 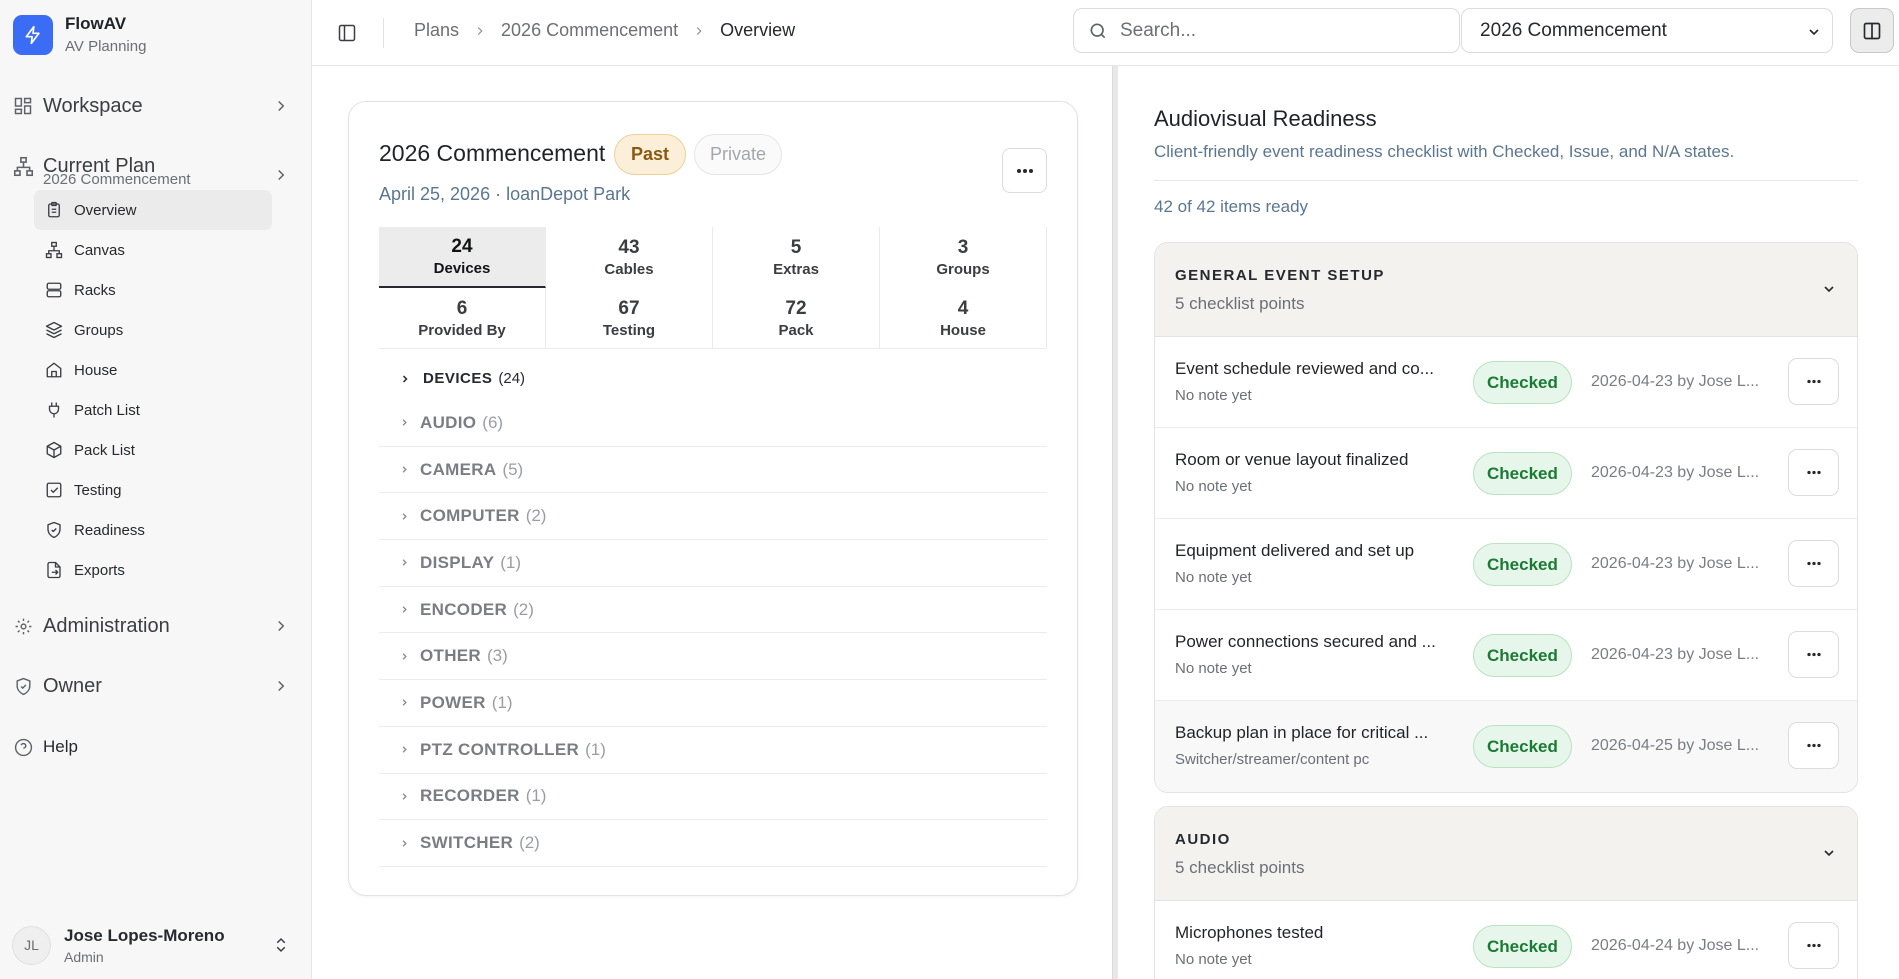 I want to click on help-circle-icon, so click(x=23, y=747).